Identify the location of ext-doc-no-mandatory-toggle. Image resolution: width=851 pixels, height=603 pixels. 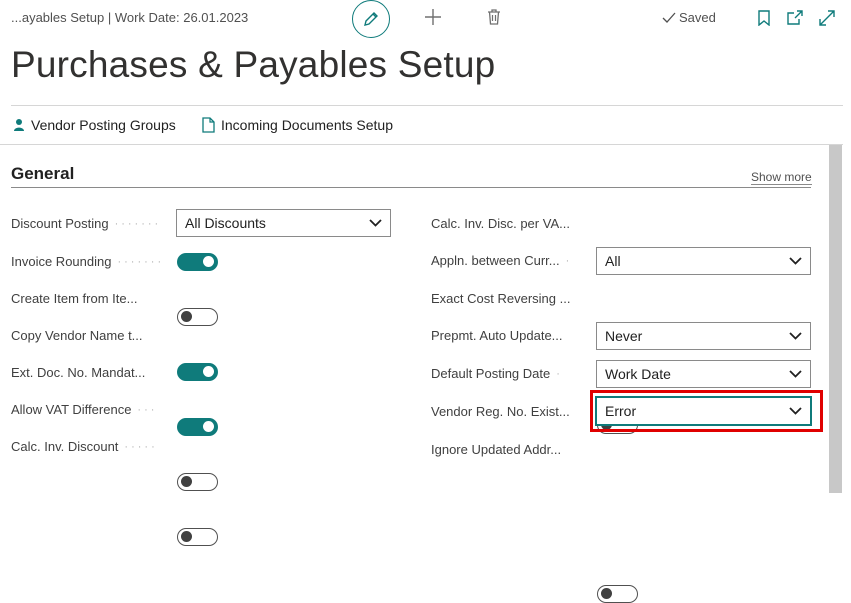
(197, 427).